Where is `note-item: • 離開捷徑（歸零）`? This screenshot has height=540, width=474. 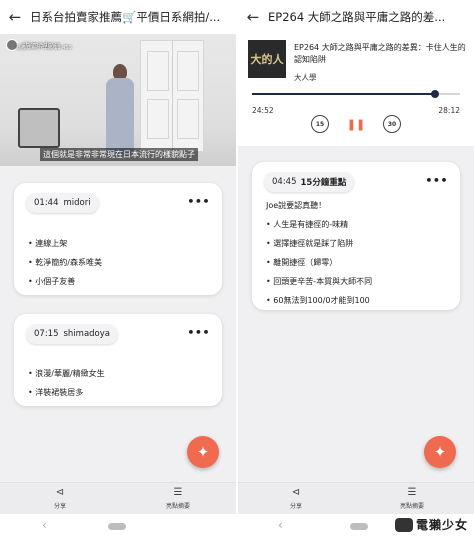 note-item: • 離開捷徑（歸零） is located at coordinates (302, 262).